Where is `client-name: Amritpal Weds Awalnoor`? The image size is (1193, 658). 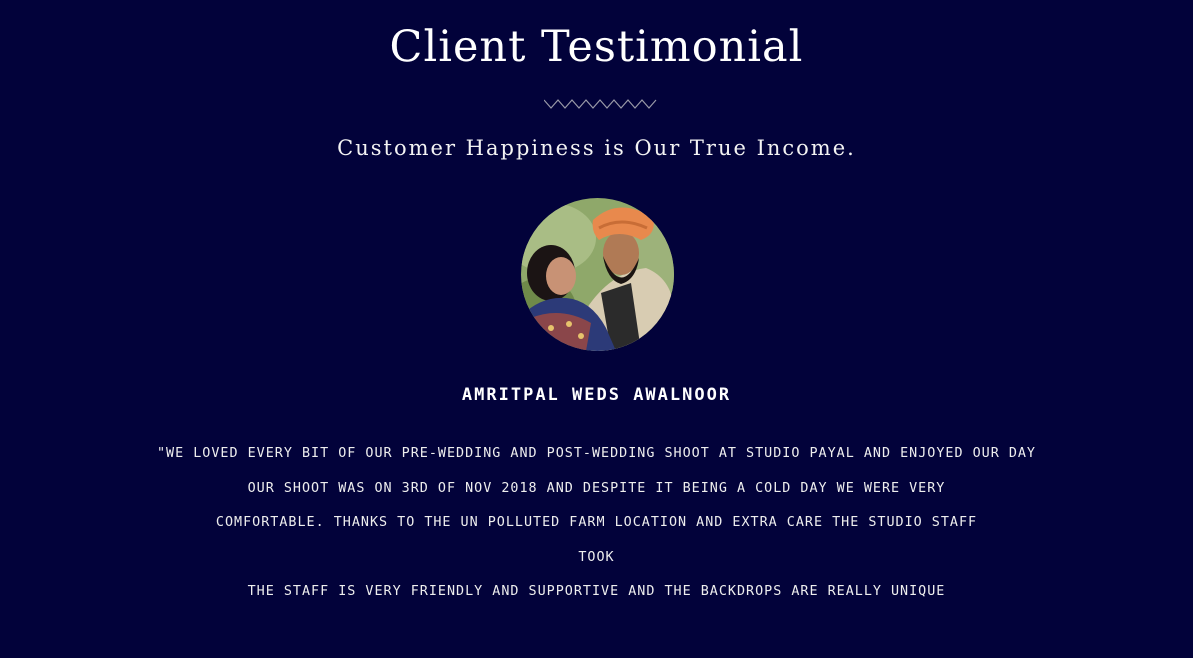 client-name: Amritpal Weds Awalnoor is located at coordinates (596, 395).